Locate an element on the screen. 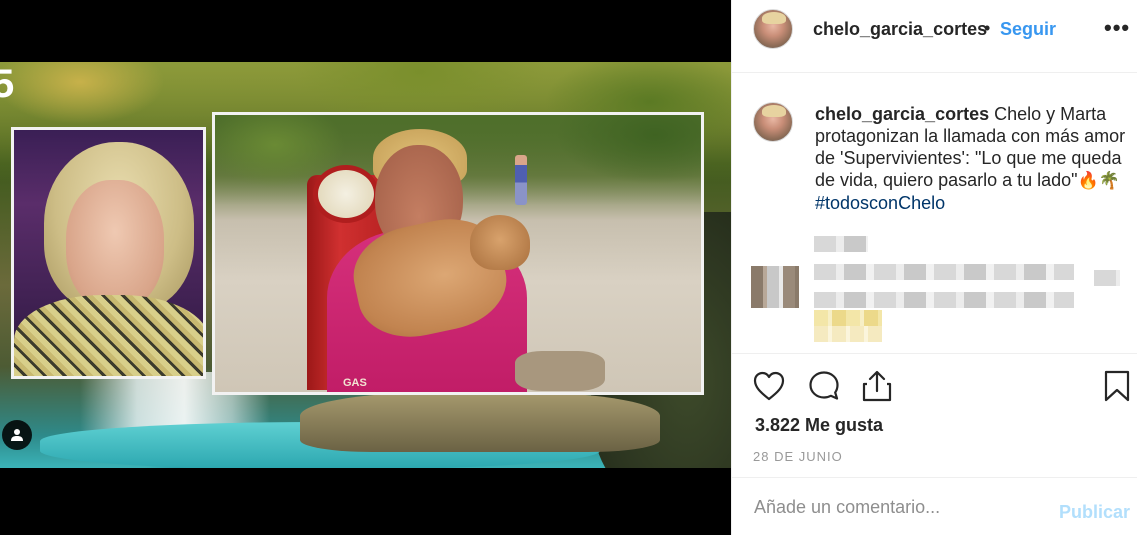  blurred-comment-meta is located at coordinates (841, 244).